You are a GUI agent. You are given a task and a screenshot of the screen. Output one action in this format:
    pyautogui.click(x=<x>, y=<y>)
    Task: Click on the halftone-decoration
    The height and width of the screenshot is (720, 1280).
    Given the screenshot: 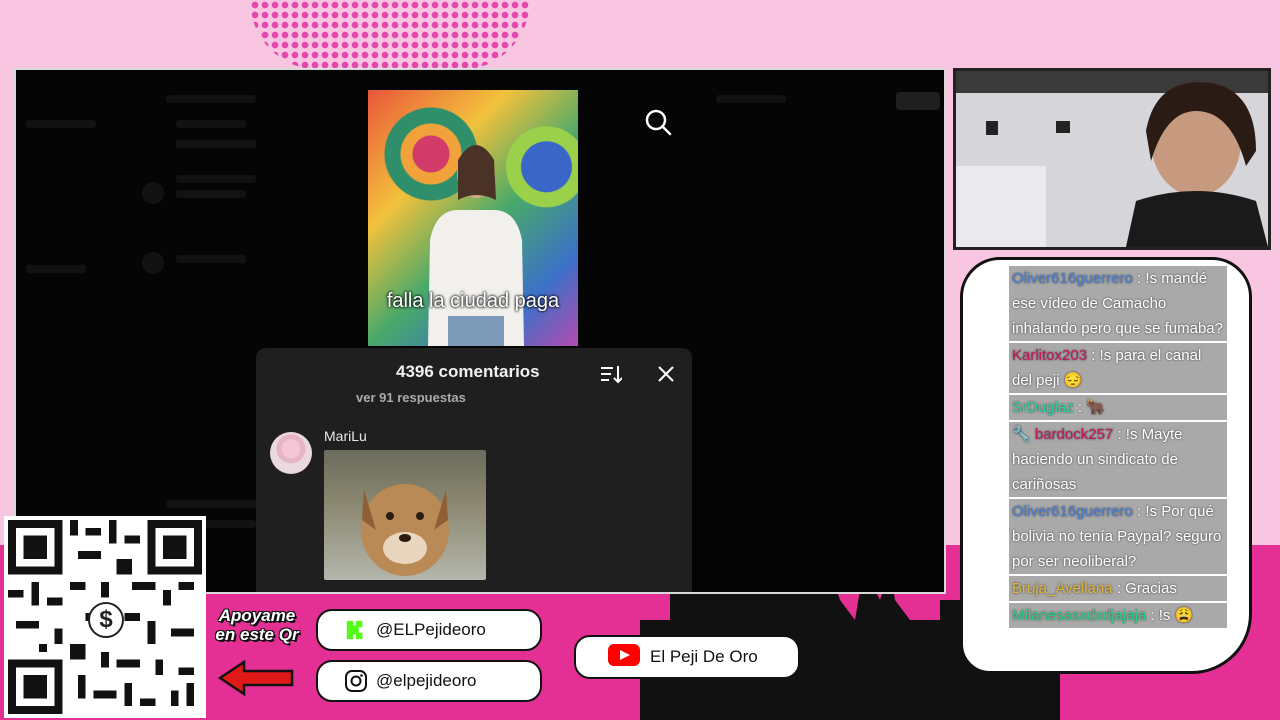 What is the action you would take?
    pyautogui.click(x=390, y=35)
    